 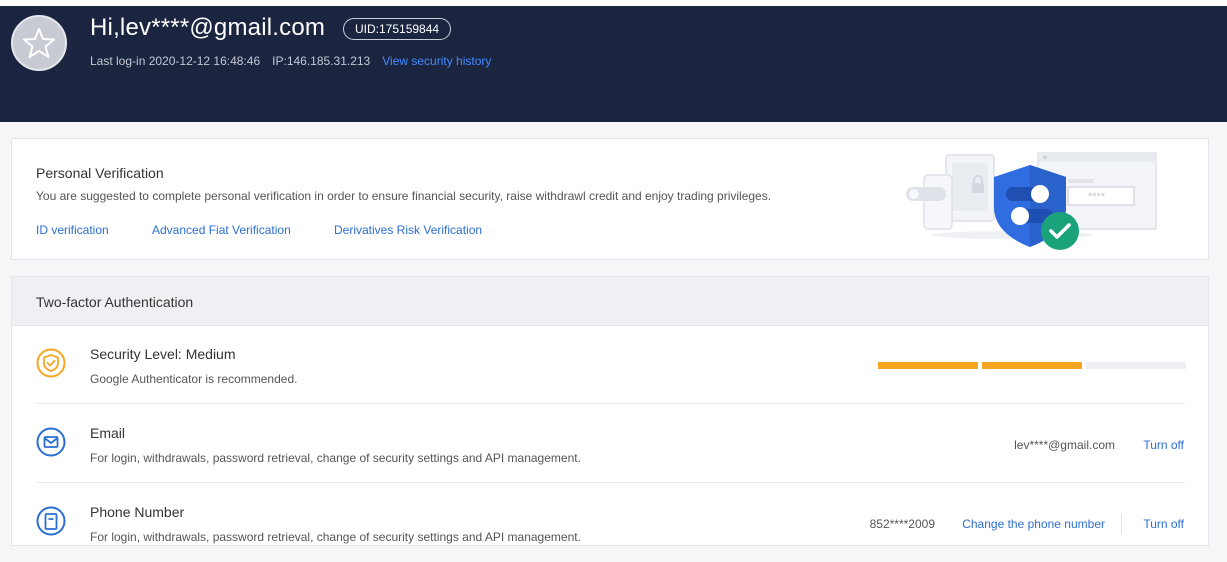 What do you see at coordinates (1121, 524) in the screenshot?
I see `link-separator` at bounding box center [1121, 524].